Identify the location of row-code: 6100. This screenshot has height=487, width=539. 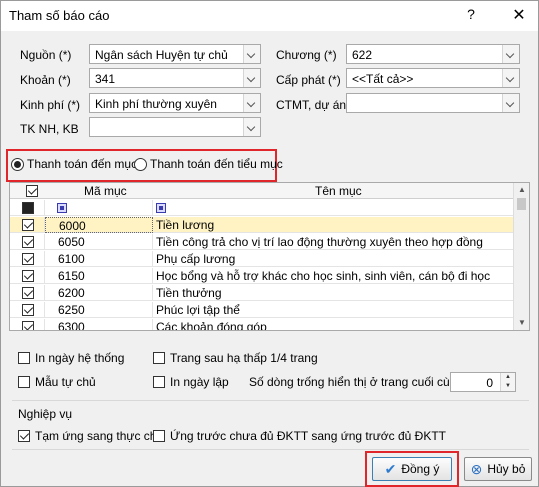
(71, 259).